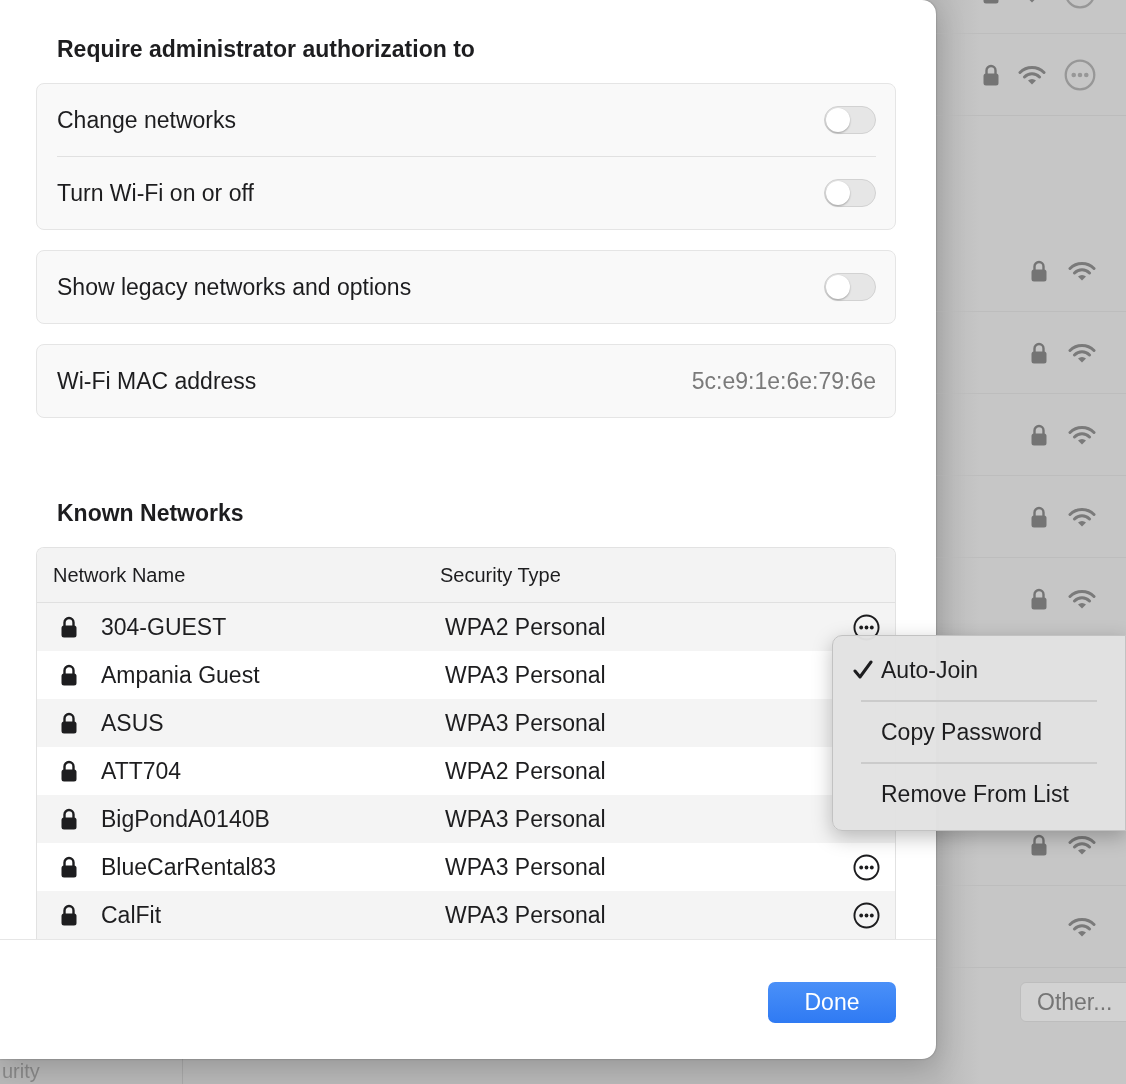  I want to click on mac-address-value: 5c:e9:1e:6e:79:6e, so click(783, 381).